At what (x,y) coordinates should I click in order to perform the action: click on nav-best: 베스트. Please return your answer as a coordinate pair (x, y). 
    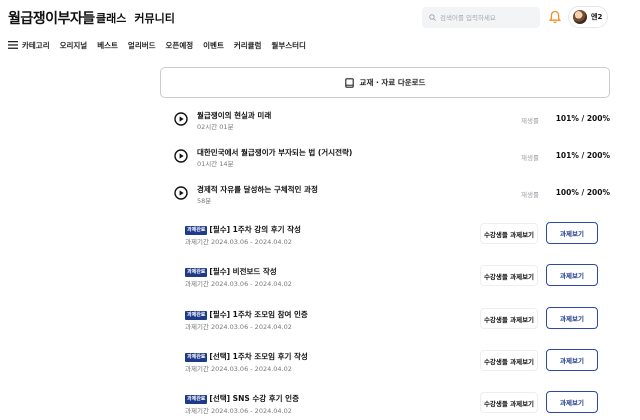
    Looking at the image, I should click on (107, 45).